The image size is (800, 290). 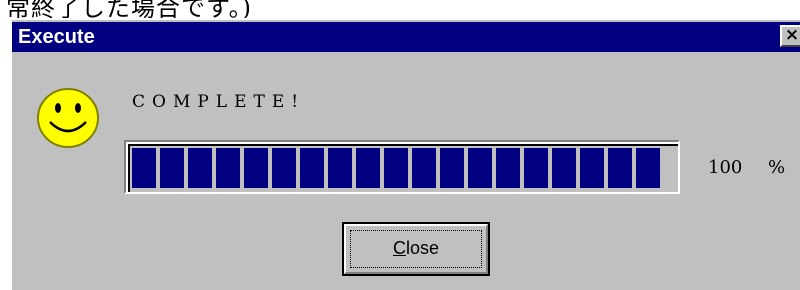 I want to click on background-document-strip: 常終了した場合です。), so click(x=400, y=9).